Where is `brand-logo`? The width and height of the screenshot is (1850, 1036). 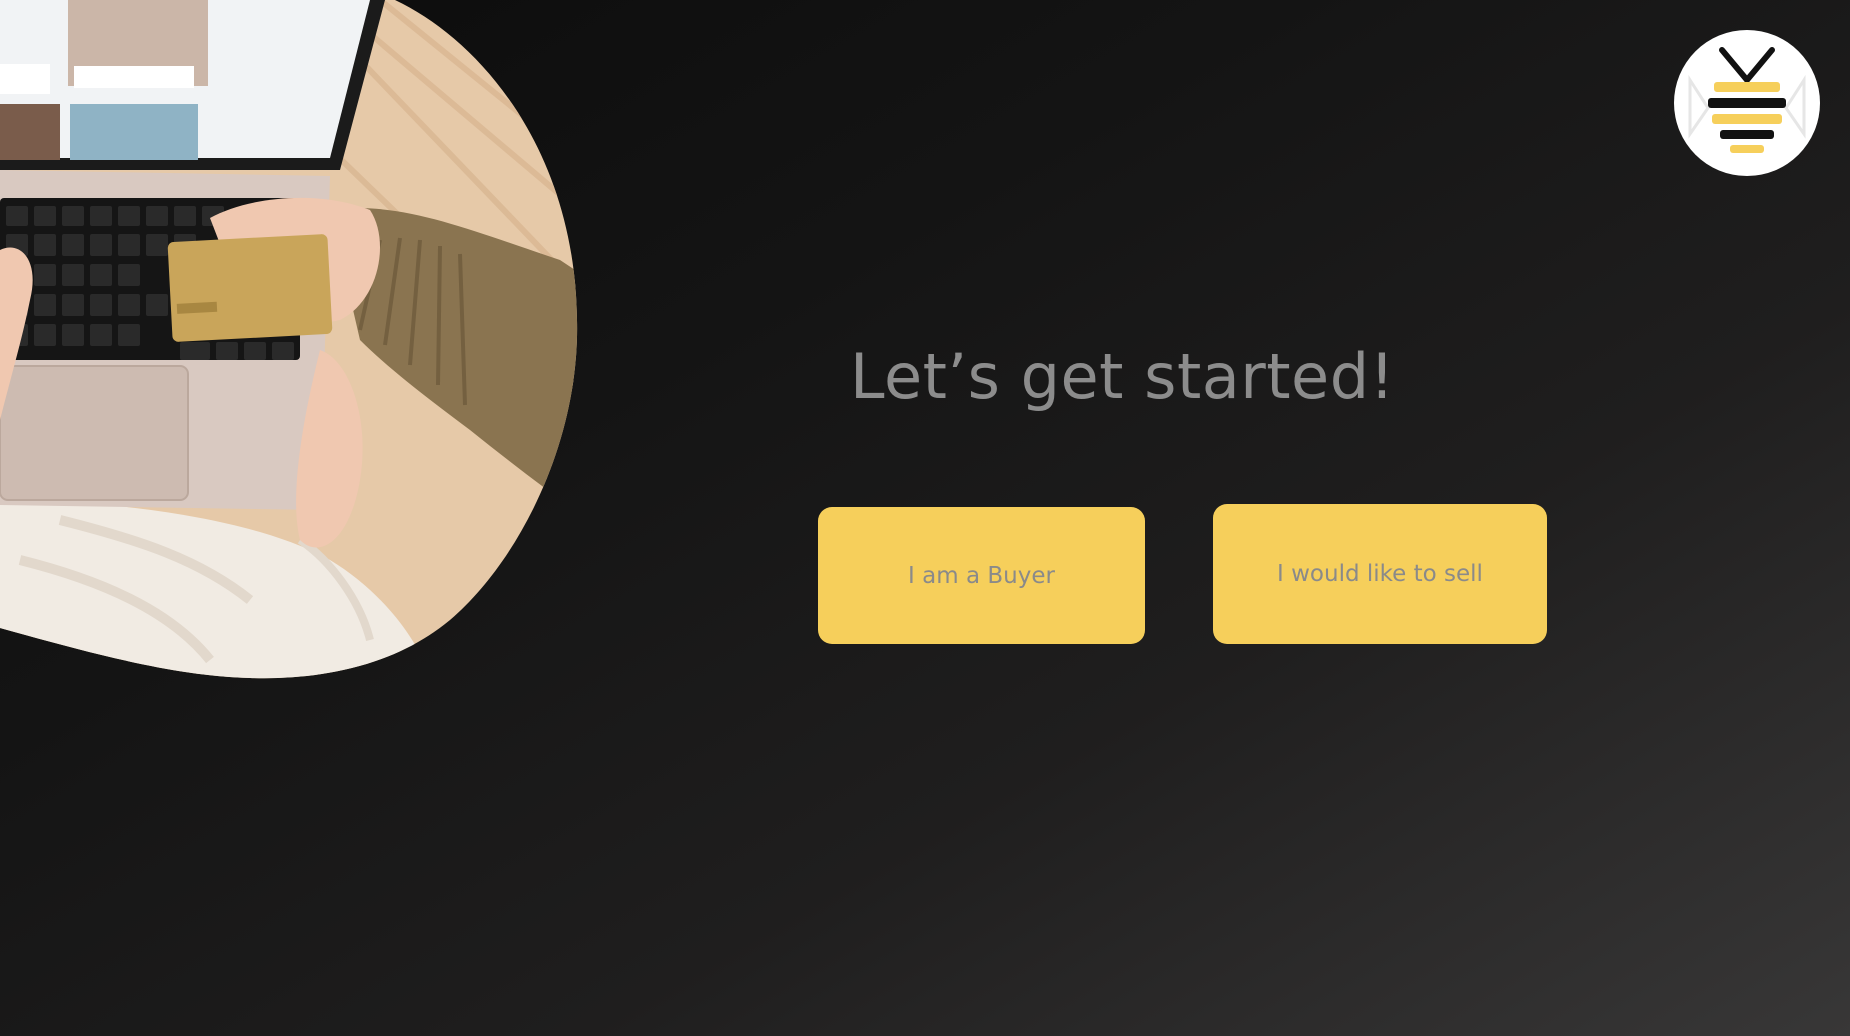
brand-logo is located at coordinates (1747, 103).